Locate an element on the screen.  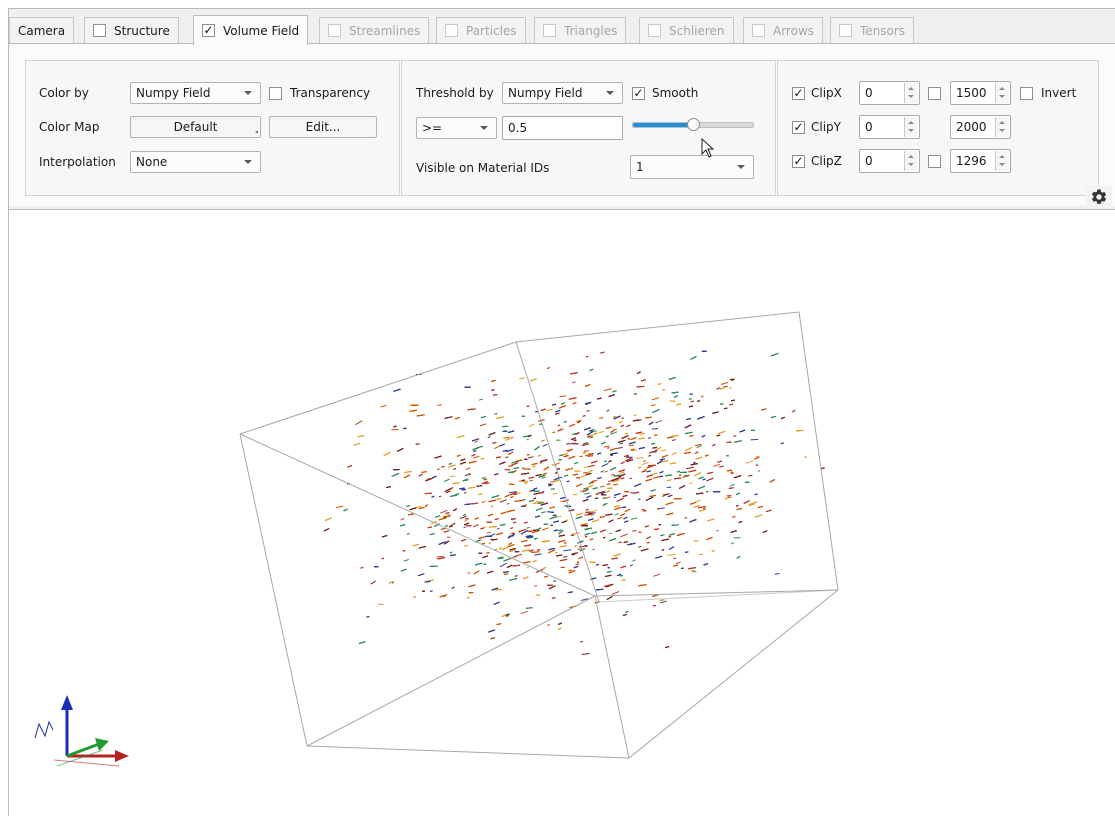
clipz-min-spinbox: 0 is located at coordinates (889, 161).